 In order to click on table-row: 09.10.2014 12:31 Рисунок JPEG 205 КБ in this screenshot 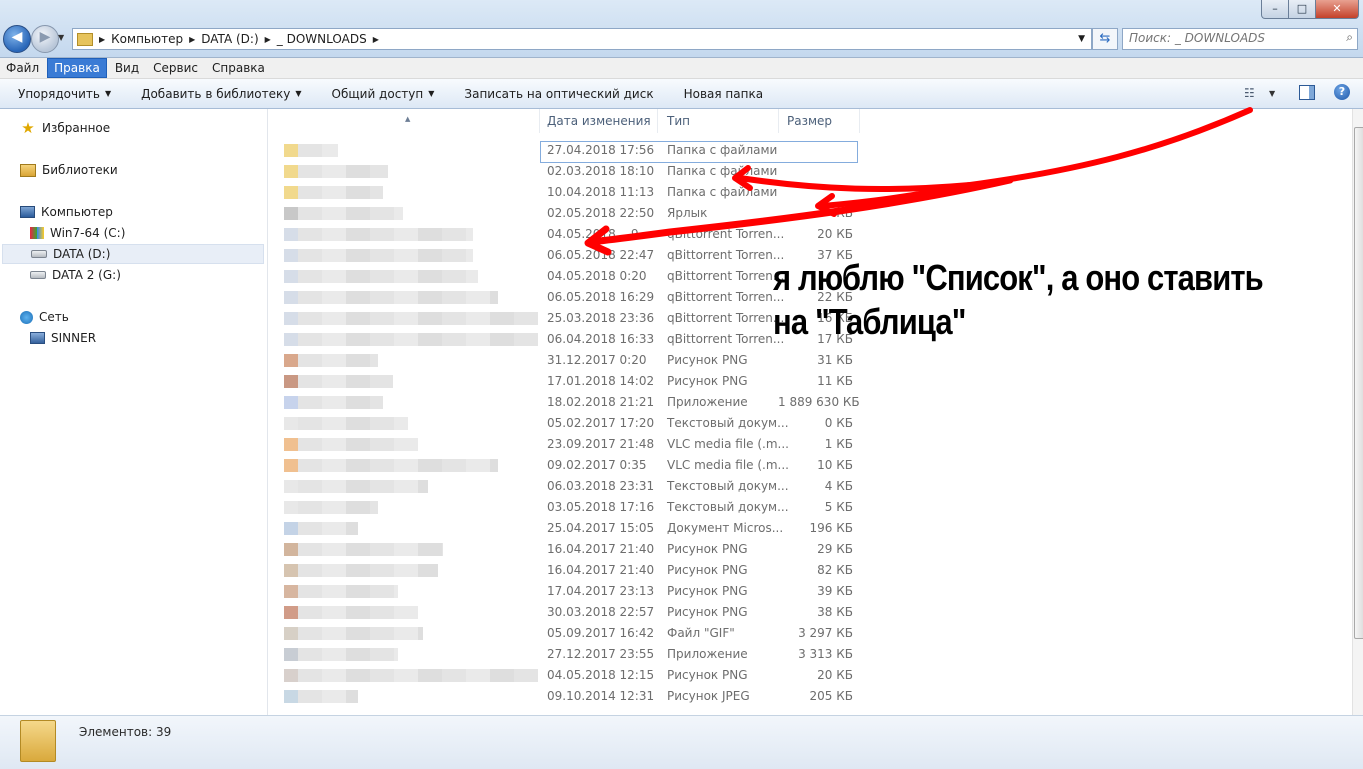, I will do `click(568, 696)`.